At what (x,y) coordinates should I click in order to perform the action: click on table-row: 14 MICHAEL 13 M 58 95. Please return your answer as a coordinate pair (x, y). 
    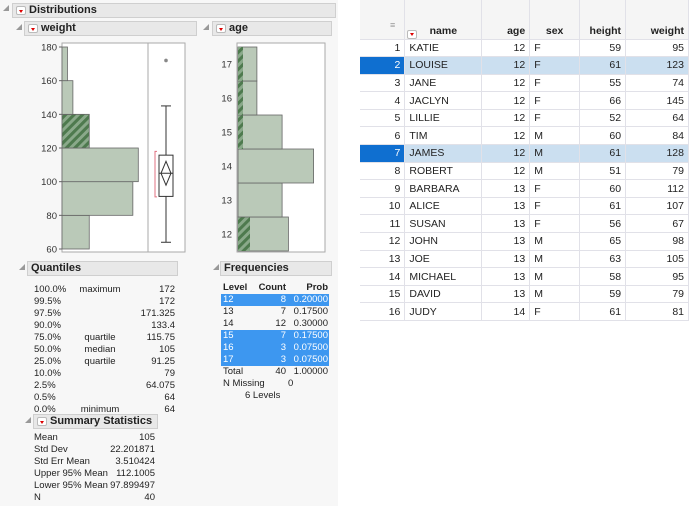
    Looking at the image, I should click on (524, 276).